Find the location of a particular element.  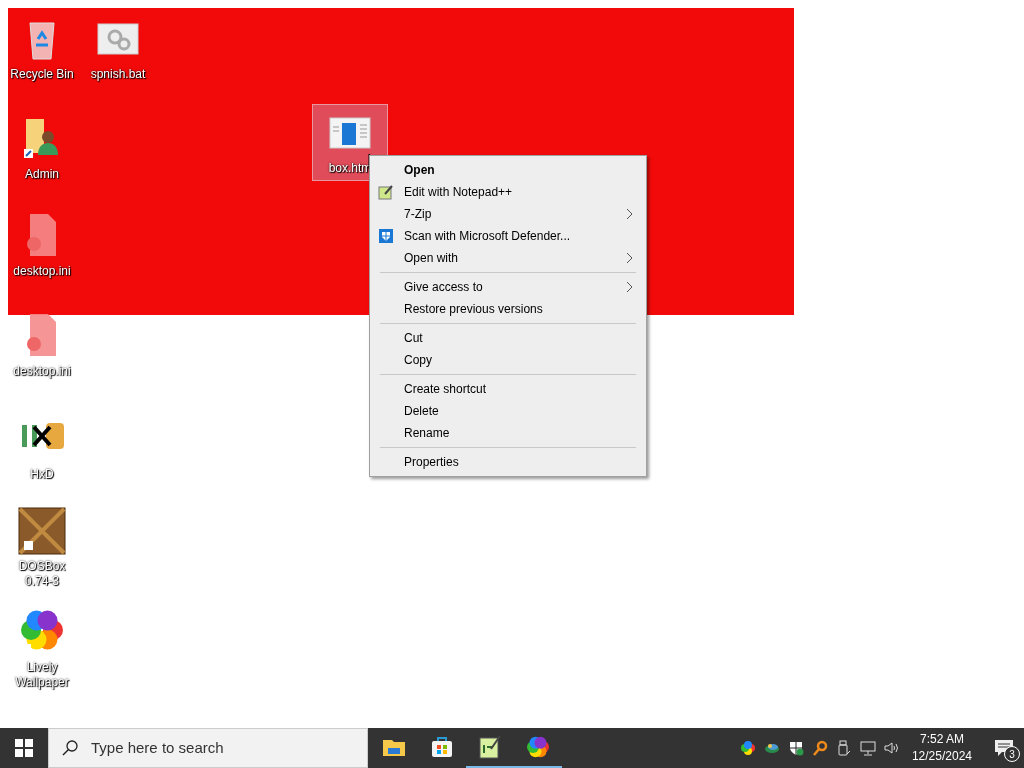

windows-logo-icon is located at coordinates (24, 748).